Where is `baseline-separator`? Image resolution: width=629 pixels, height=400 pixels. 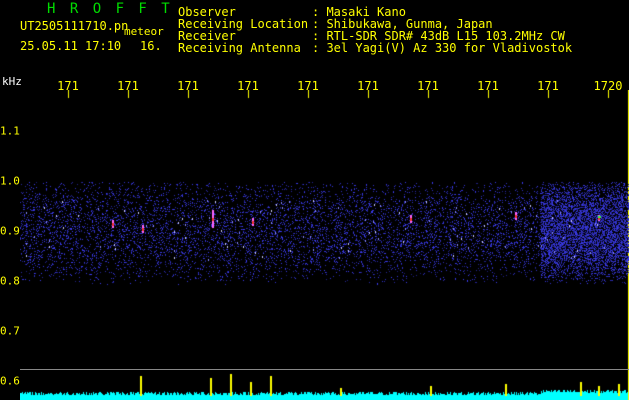
baseline-separator is located at coordinates (324, 369).